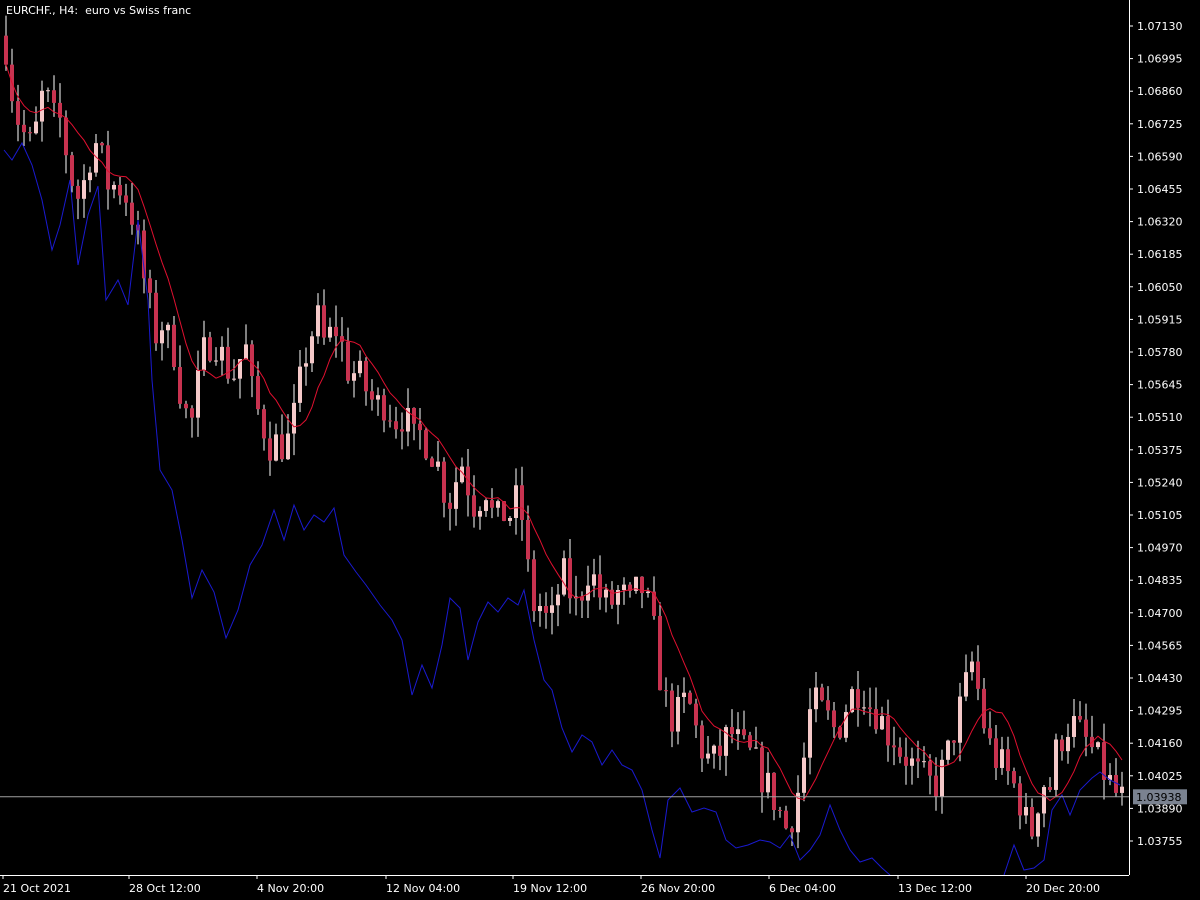 The width and height of the screenshot is (1200, 900). Describe the element at coordinates (1160, 482) in the screenshot. I see `y-tick-label: 1.05240` at that location.